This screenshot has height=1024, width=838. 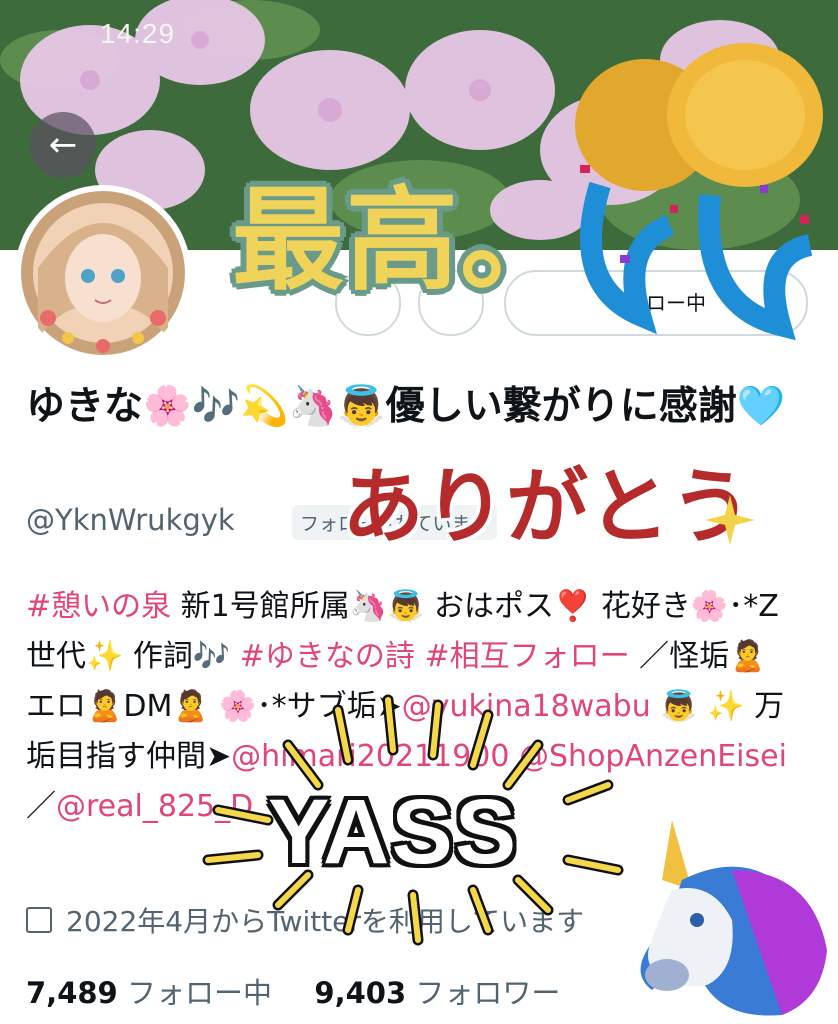 What do you see at coordinates (483, 993) in the screenshot?
I see `followers-label: フォロワー` at bounding box center [483, 993].